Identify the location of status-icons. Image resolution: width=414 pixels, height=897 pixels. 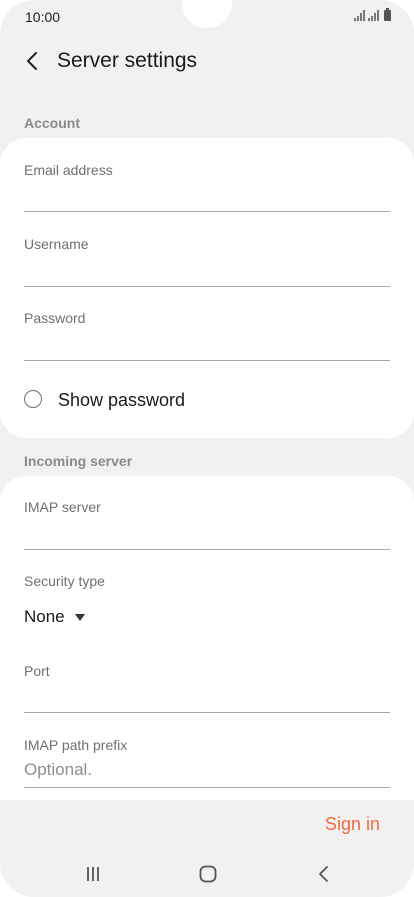
(372, 14).